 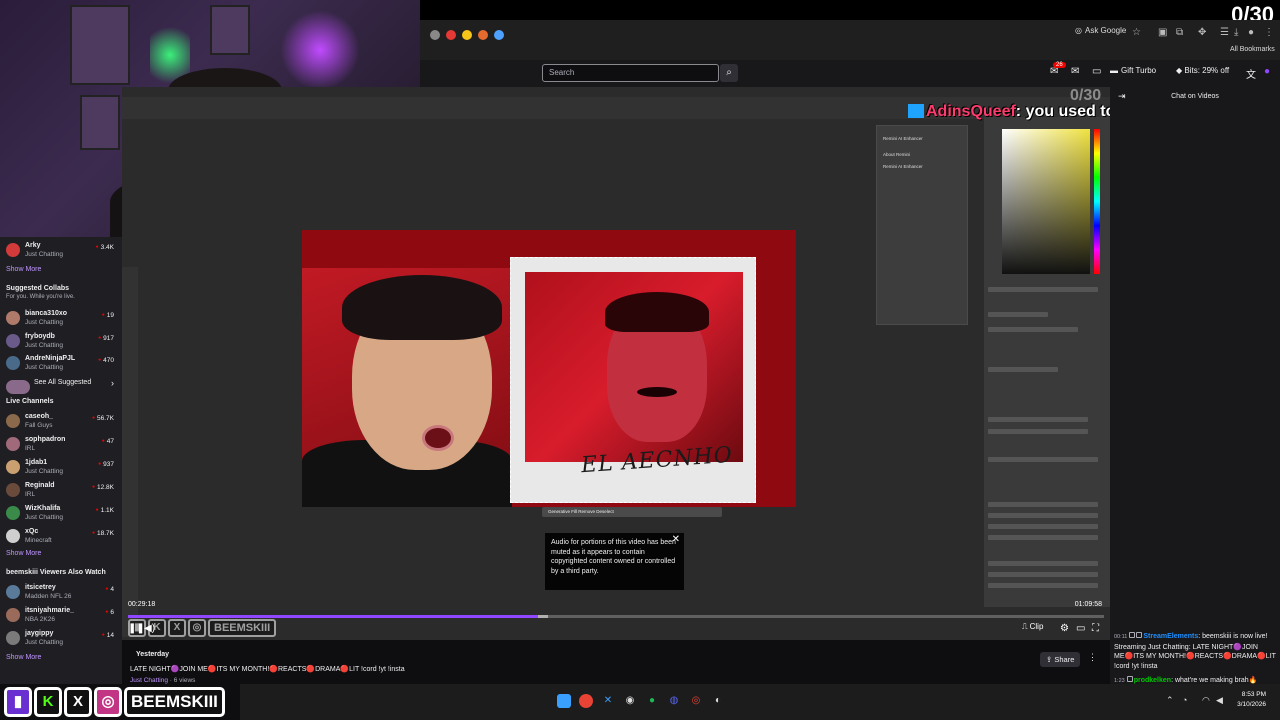 I want to click on channel-name: Reginald, so click(x=40, y=485).